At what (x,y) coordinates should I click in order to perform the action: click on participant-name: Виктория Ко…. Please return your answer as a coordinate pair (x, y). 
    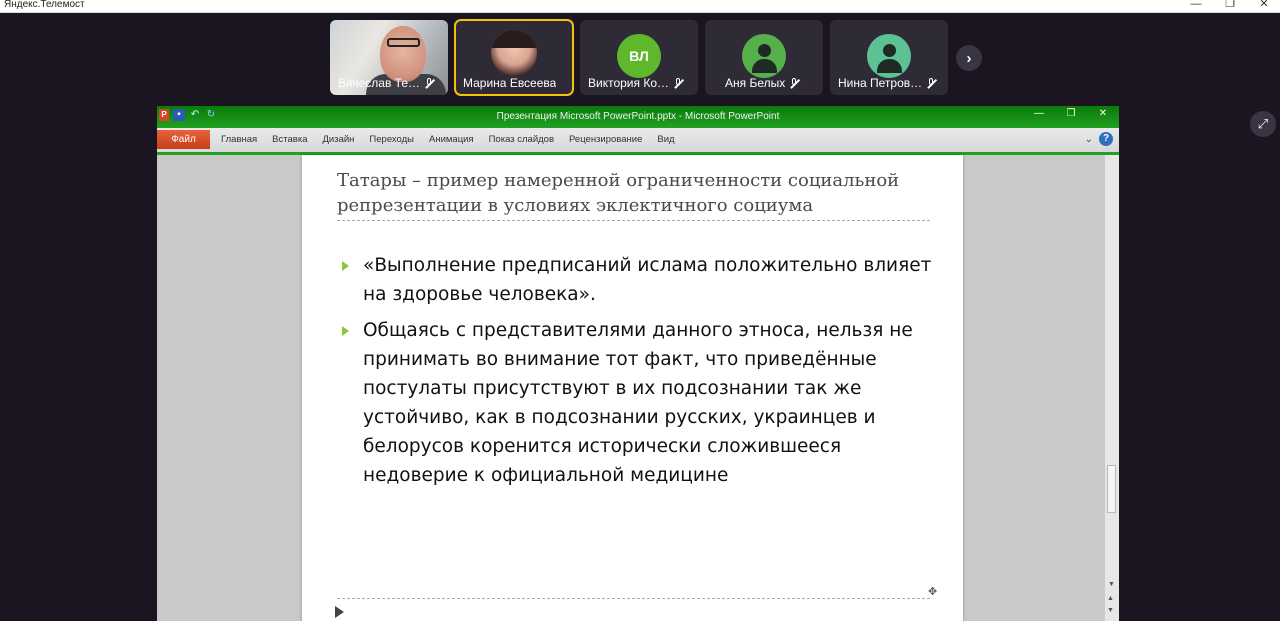
    Looking at the image, I should click on (628, 83).